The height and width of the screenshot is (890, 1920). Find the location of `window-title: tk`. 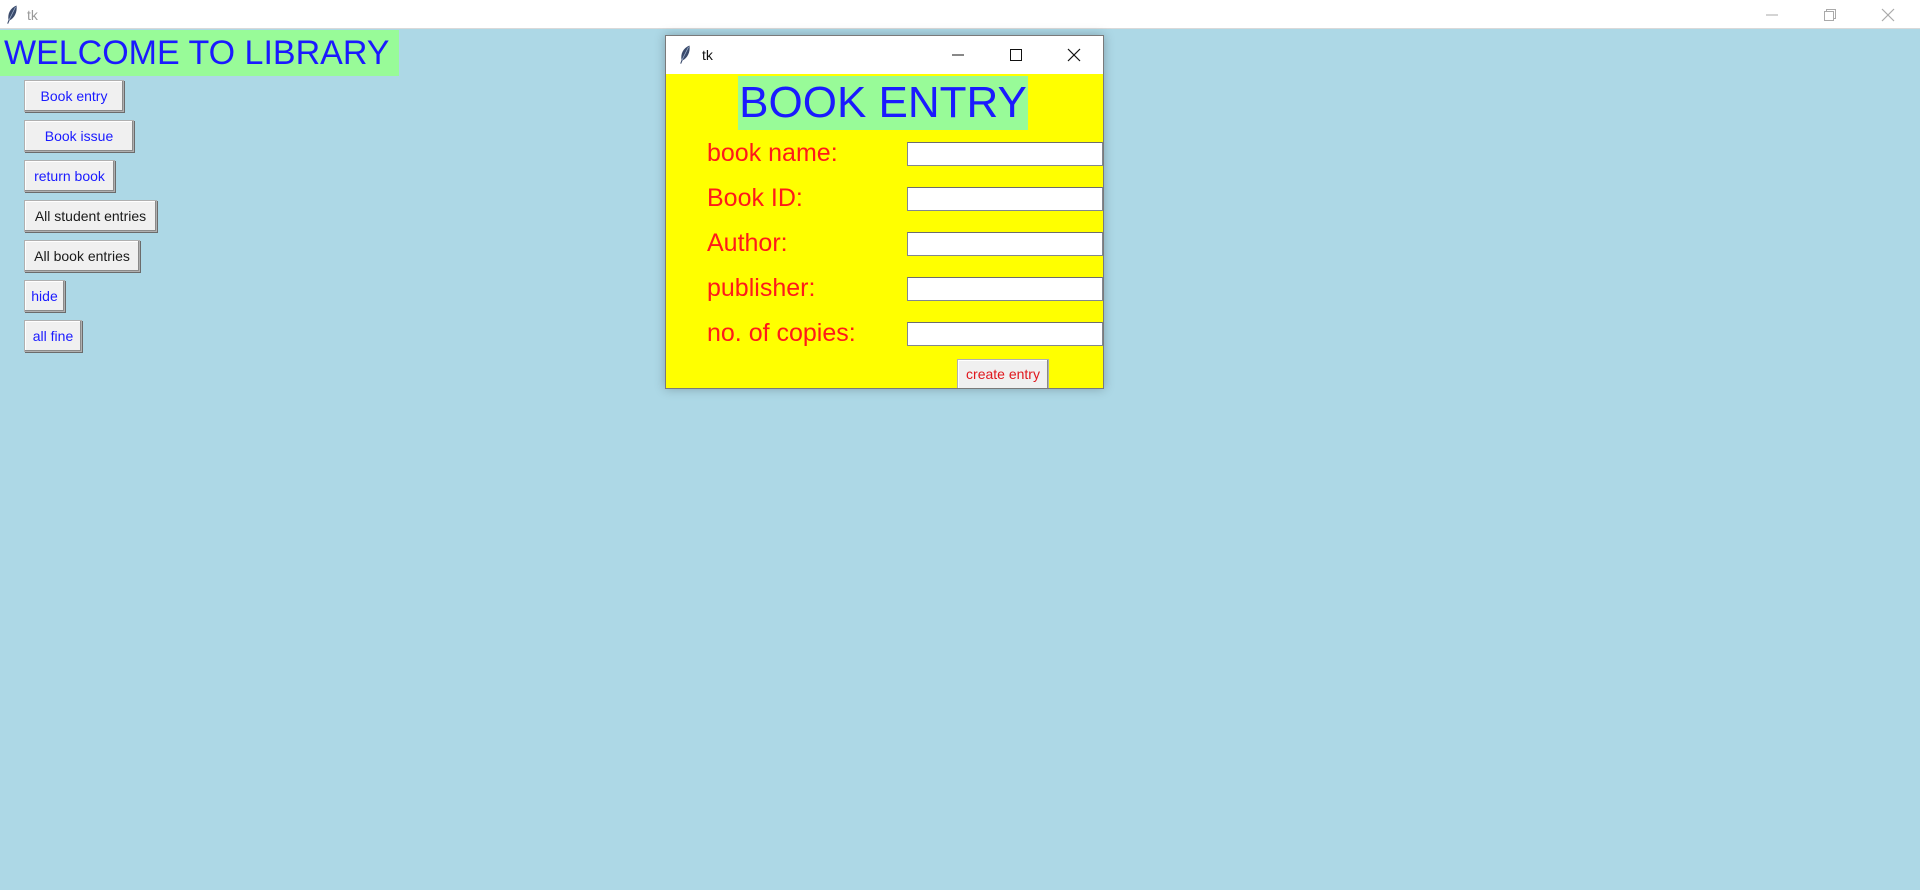

window-title: tk is located at coordinates (32, 15).